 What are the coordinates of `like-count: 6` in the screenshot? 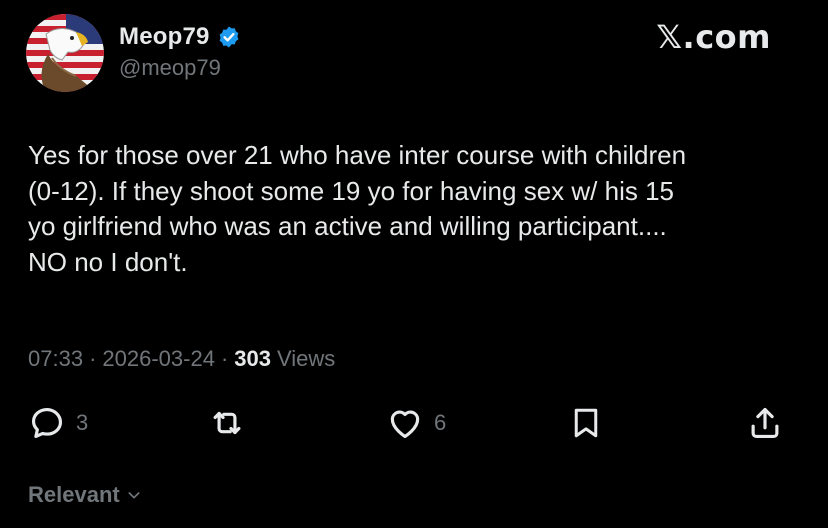 It's located at (440, 422).